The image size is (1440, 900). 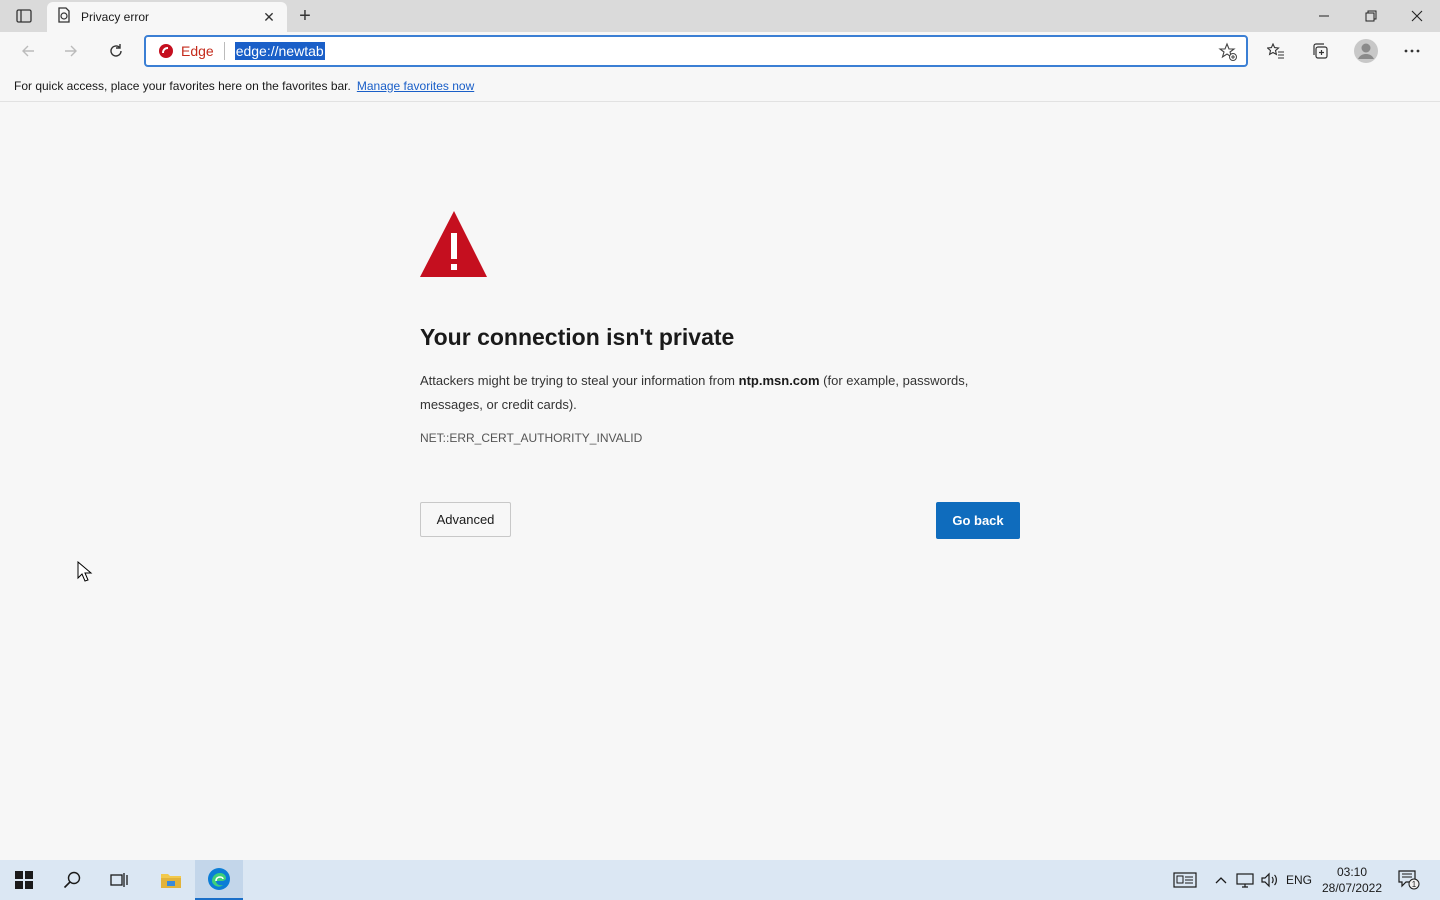 I want to click on tab-title: Privacy error, so click(x=115, y=17).